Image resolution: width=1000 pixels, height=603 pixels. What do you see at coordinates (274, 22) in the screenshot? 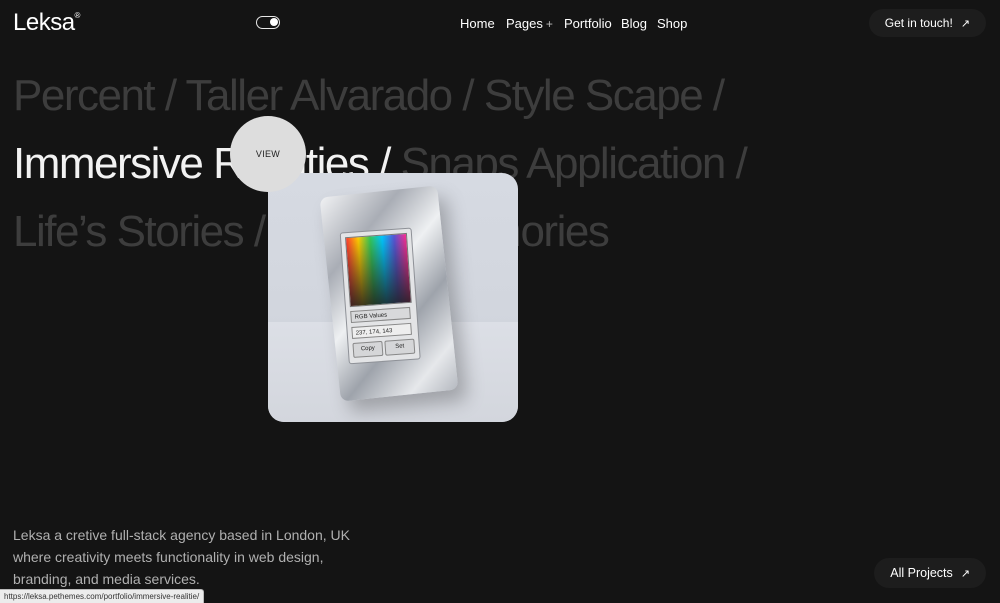
I see `toggle-knob` at bounding box center [274, 22].